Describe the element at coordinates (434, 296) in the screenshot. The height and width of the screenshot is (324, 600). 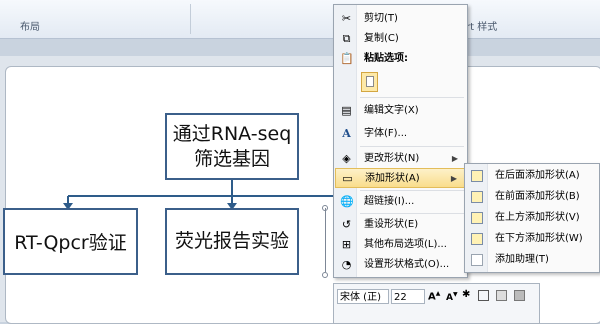
I see `grow-font-icon: A▲` at that location.